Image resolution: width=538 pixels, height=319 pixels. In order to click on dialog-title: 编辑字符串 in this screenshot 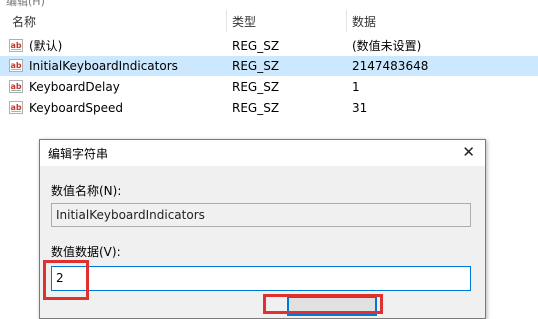, I will do `click(78, 154)`.